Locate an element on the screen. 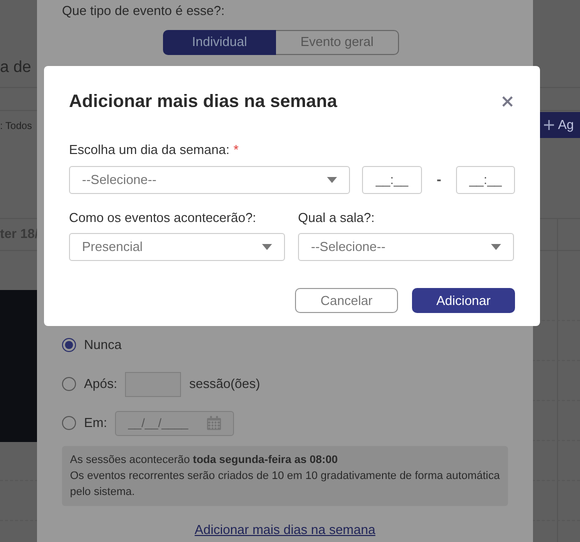 The image size is (580, 542). required-mark: * is located at coordinates (235, 150).